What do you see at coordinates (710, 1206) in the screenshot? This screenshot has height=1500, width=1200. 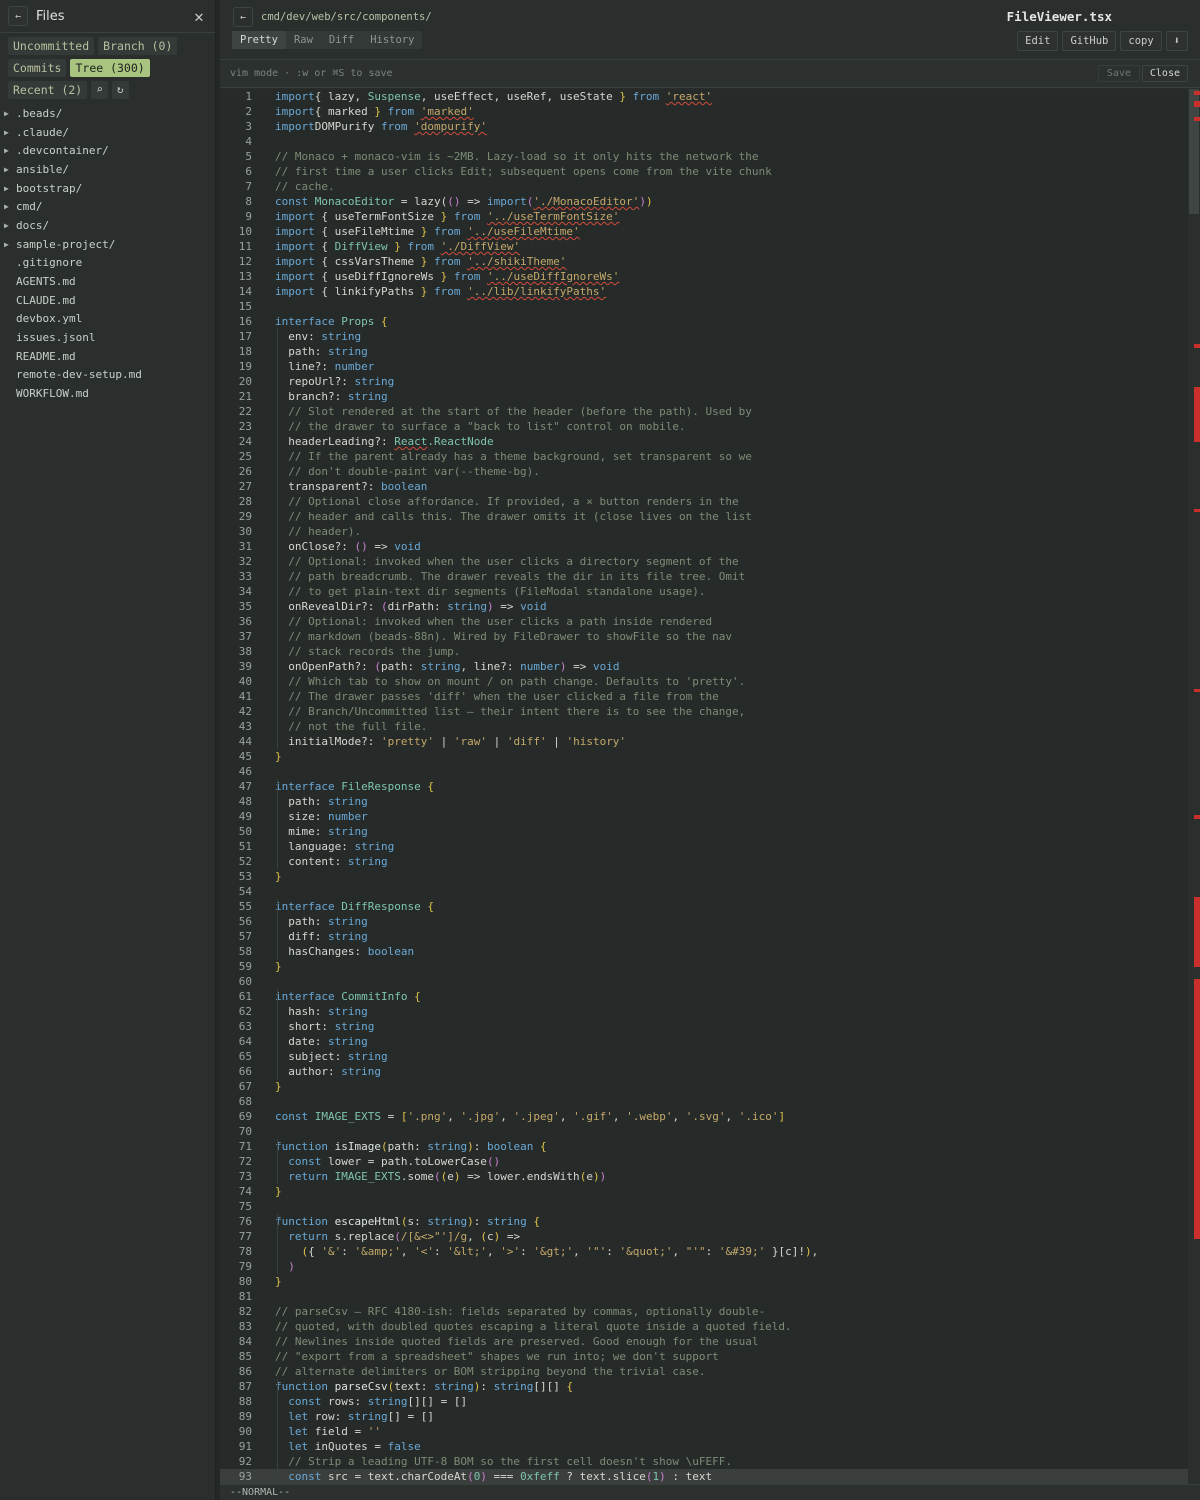 I see `code-line: 75` at bounding box center [710, 1206].